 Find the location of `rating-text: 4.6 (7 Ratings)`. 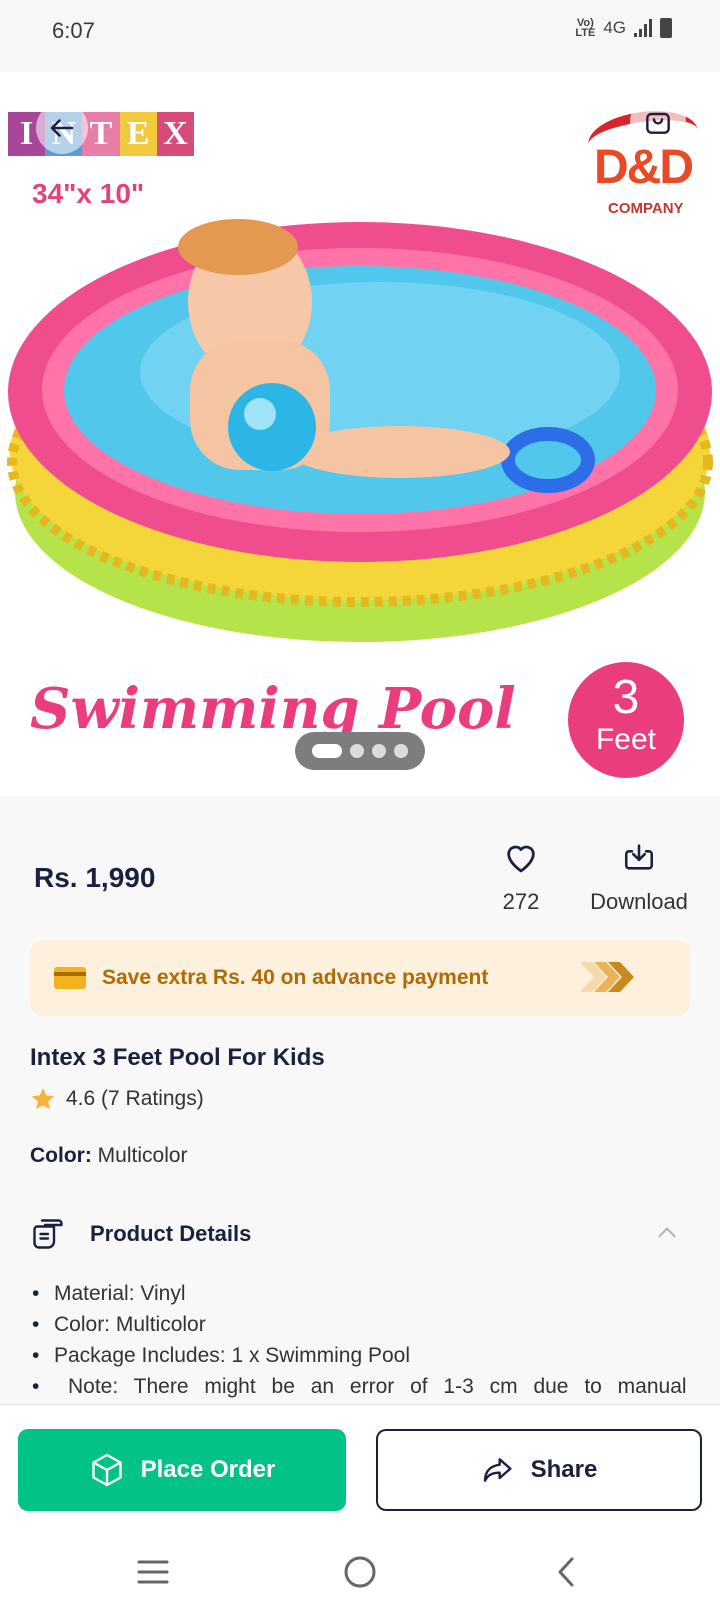

rating-text: 4.6 (7 Ratings) is located at coordinates (135, 1098).